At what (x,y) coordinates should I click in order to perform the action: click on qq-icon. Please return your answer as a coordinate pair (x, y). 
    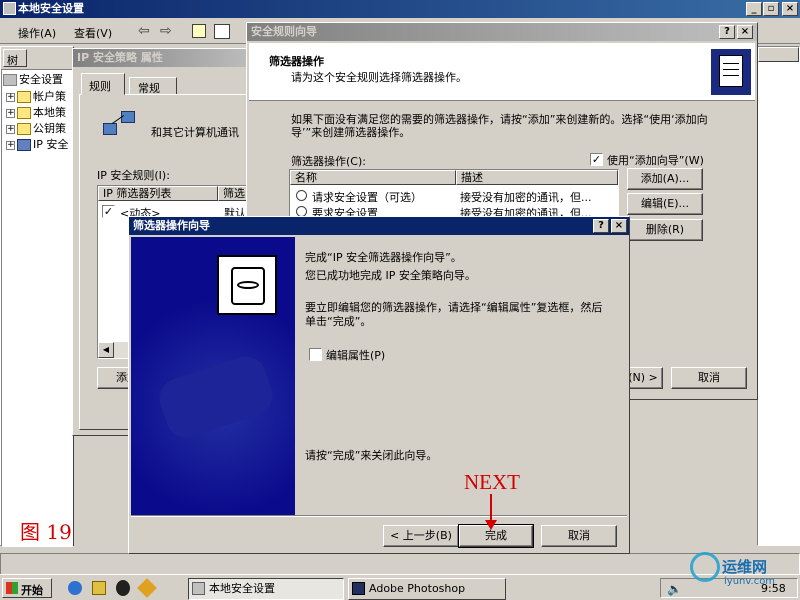
    Looking at the image, I should click on (123, 588).